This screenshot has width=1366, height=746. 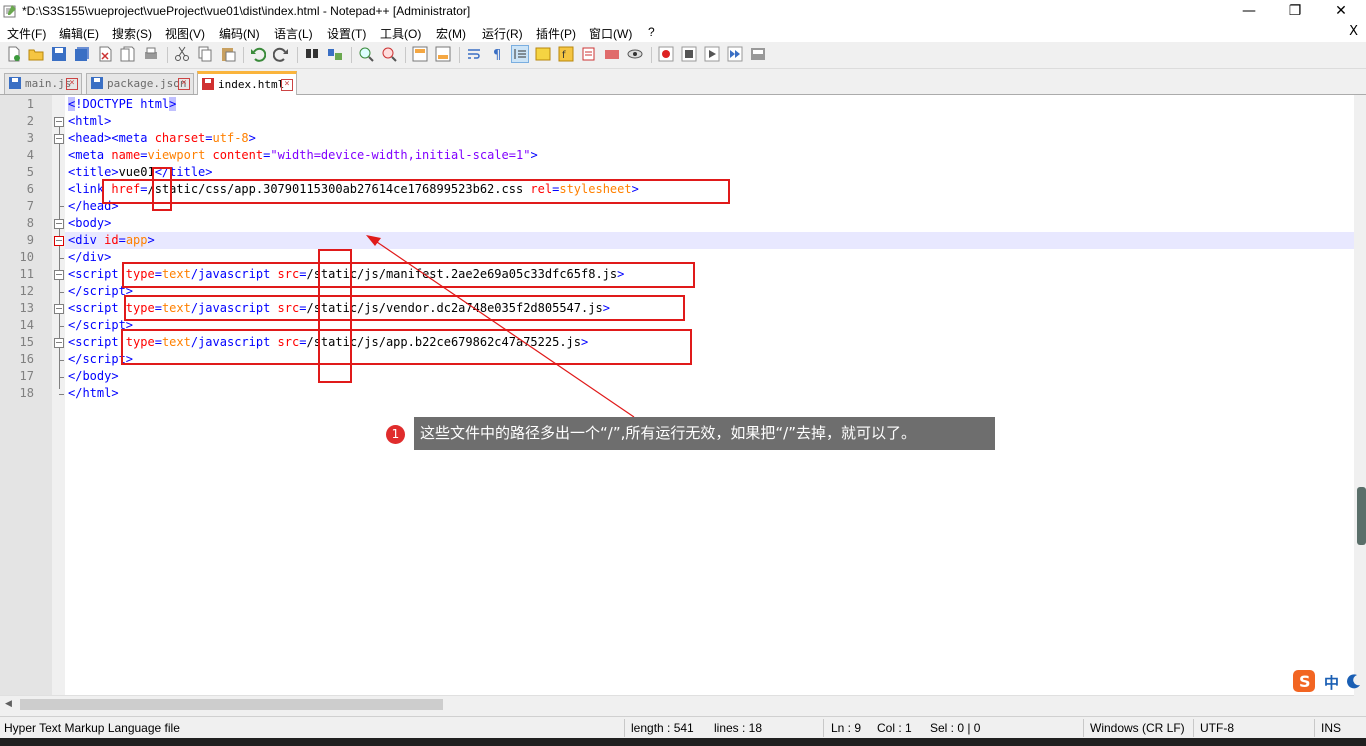 What do you see at coordinates (420, 54) in the screenshot?
I see `sync-vertical-icon` at bounding box center [420, 54].